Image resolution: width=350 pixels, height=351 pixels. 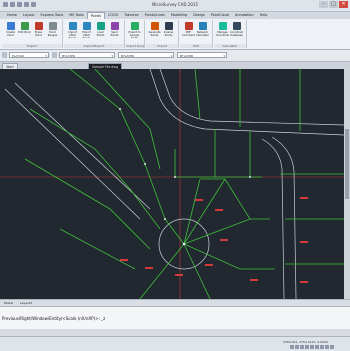 I want to click on generate-points-icon, so click(x=154, y=26).